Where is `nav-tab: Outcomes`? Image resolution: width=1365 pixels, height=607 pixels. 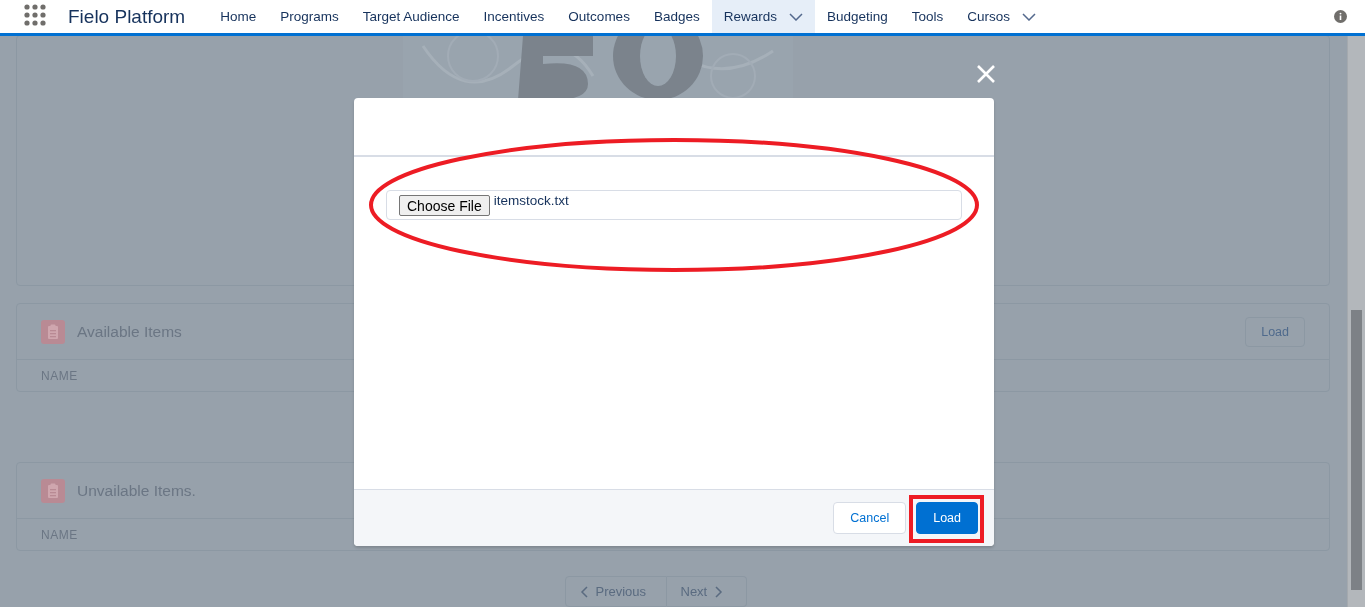 nav-tab: Outcomes is located at coordinates (599, 16).